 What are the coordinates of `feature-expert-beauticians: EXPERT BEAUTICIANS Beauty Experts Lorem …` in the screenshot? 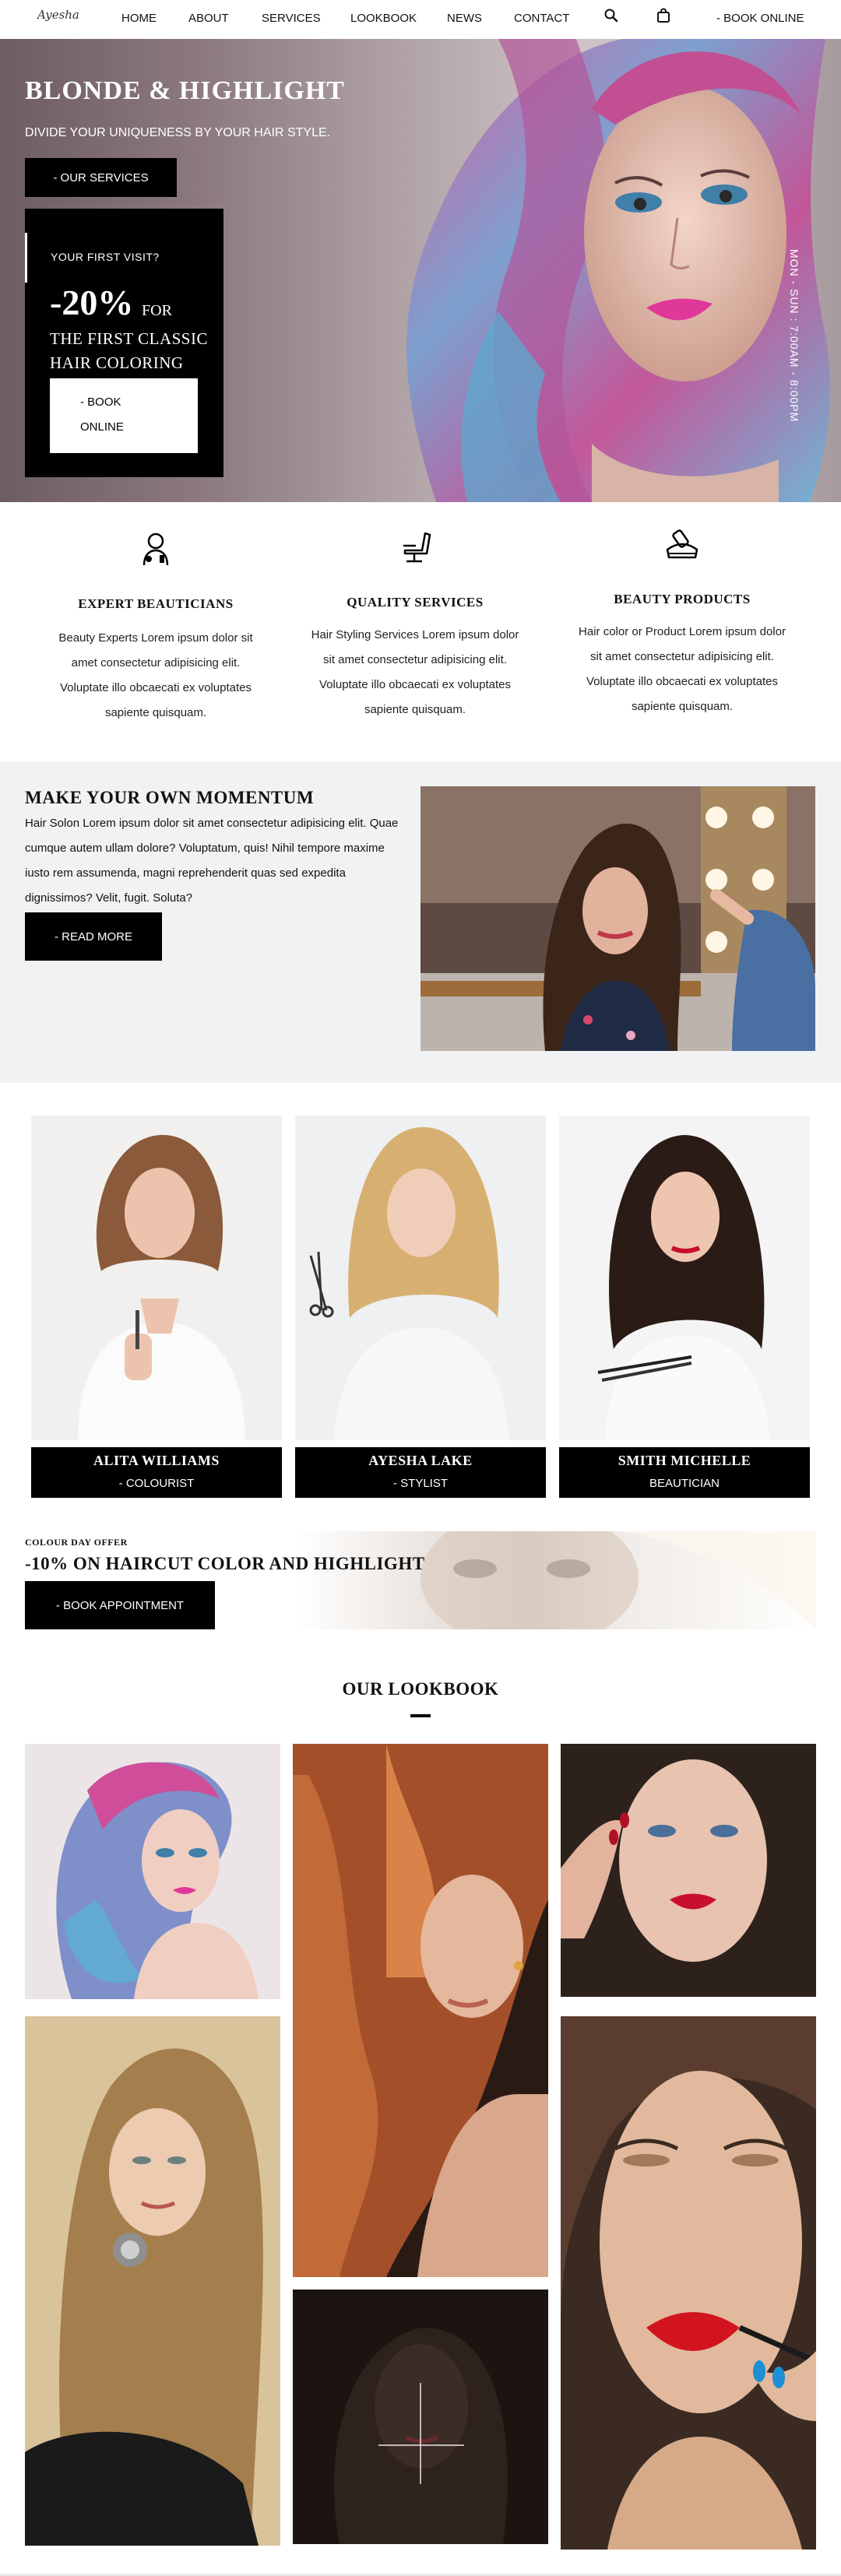 It's located at (155, 630).